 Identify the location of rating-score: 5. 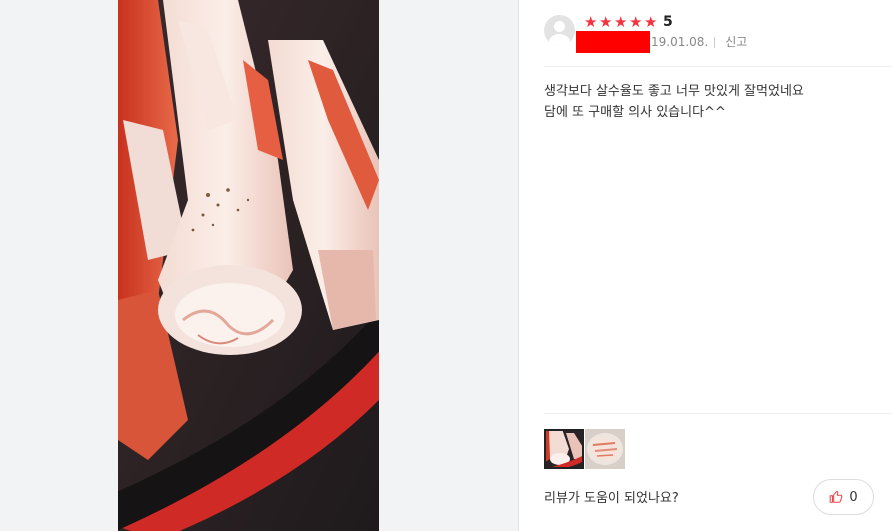
(668, 22).